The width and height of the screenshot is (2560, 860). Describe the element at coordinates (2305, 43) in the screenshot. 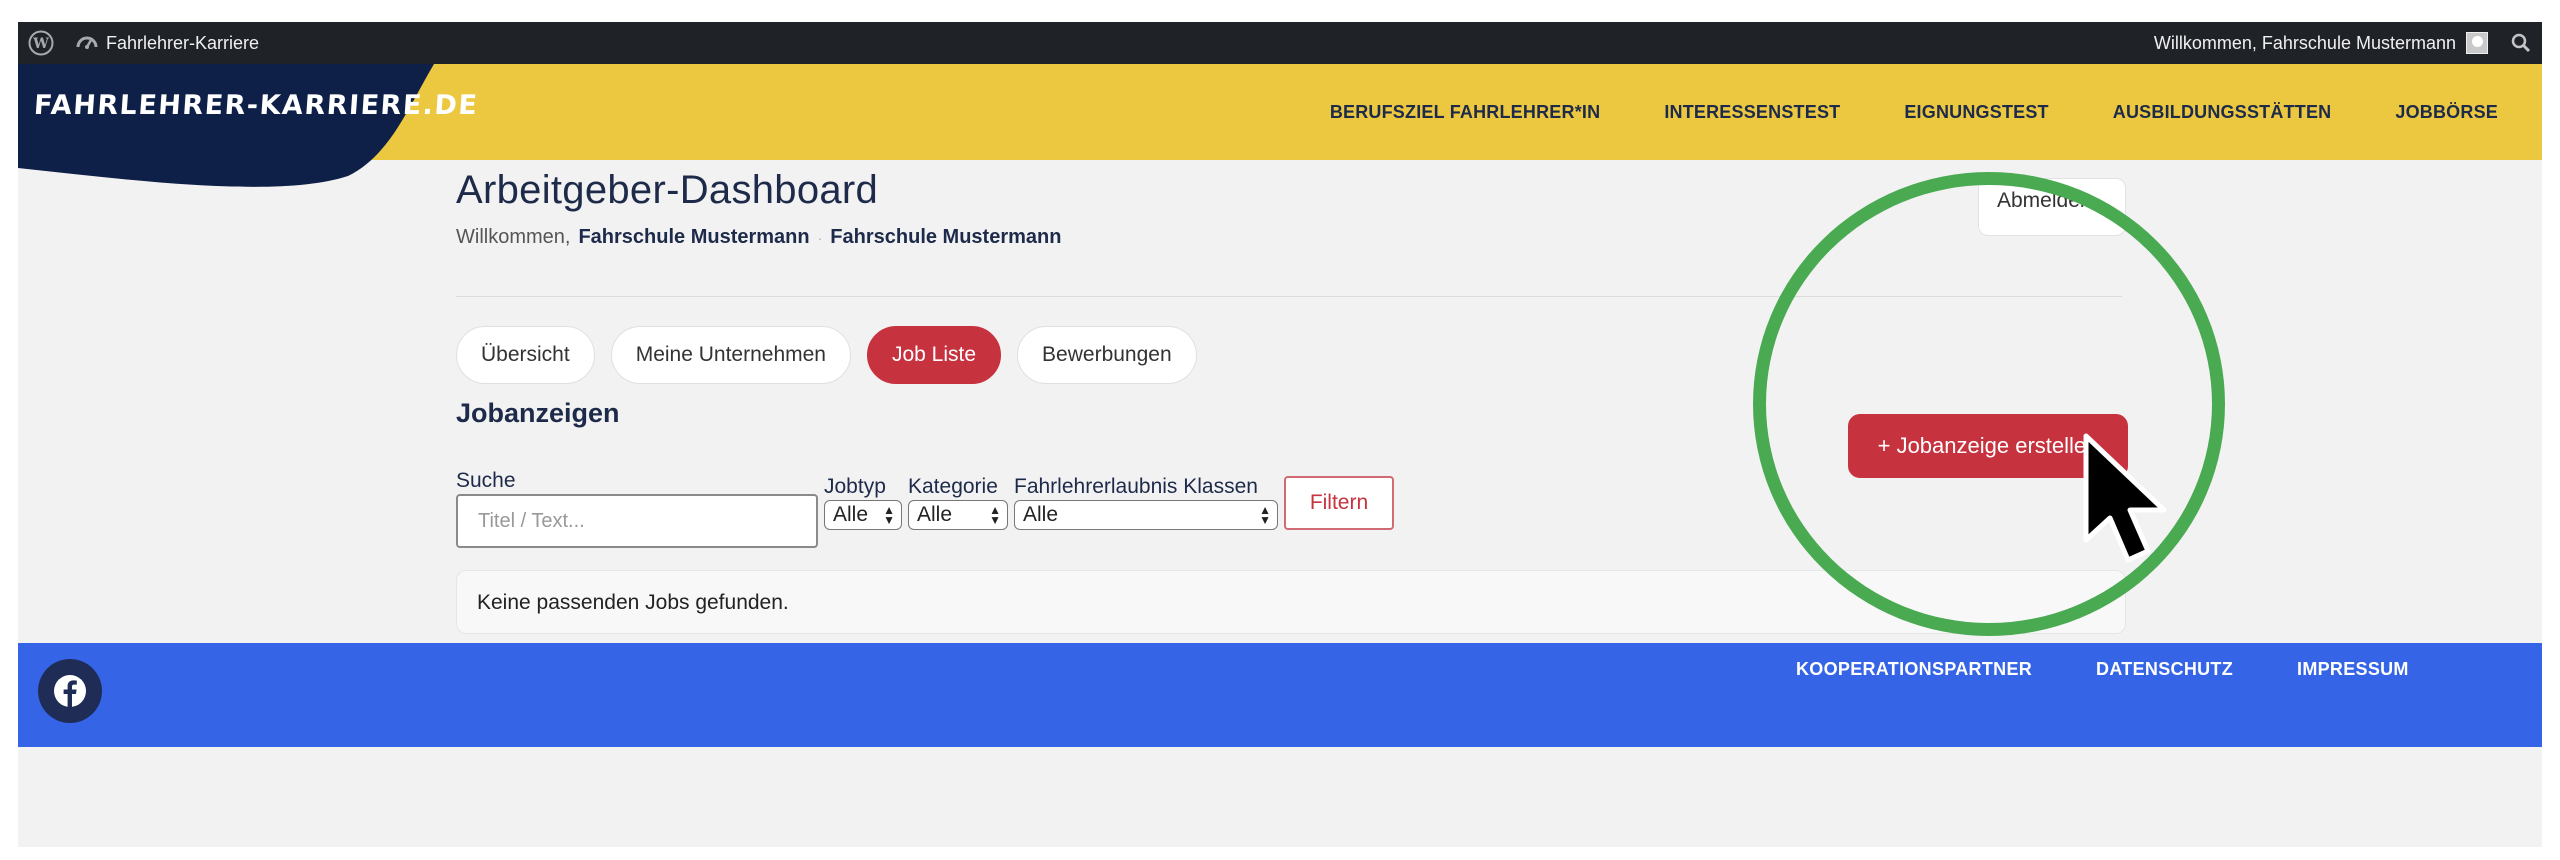

I see `admin-greeting: Willkommen, Fahrschule Mustermann` at that location.